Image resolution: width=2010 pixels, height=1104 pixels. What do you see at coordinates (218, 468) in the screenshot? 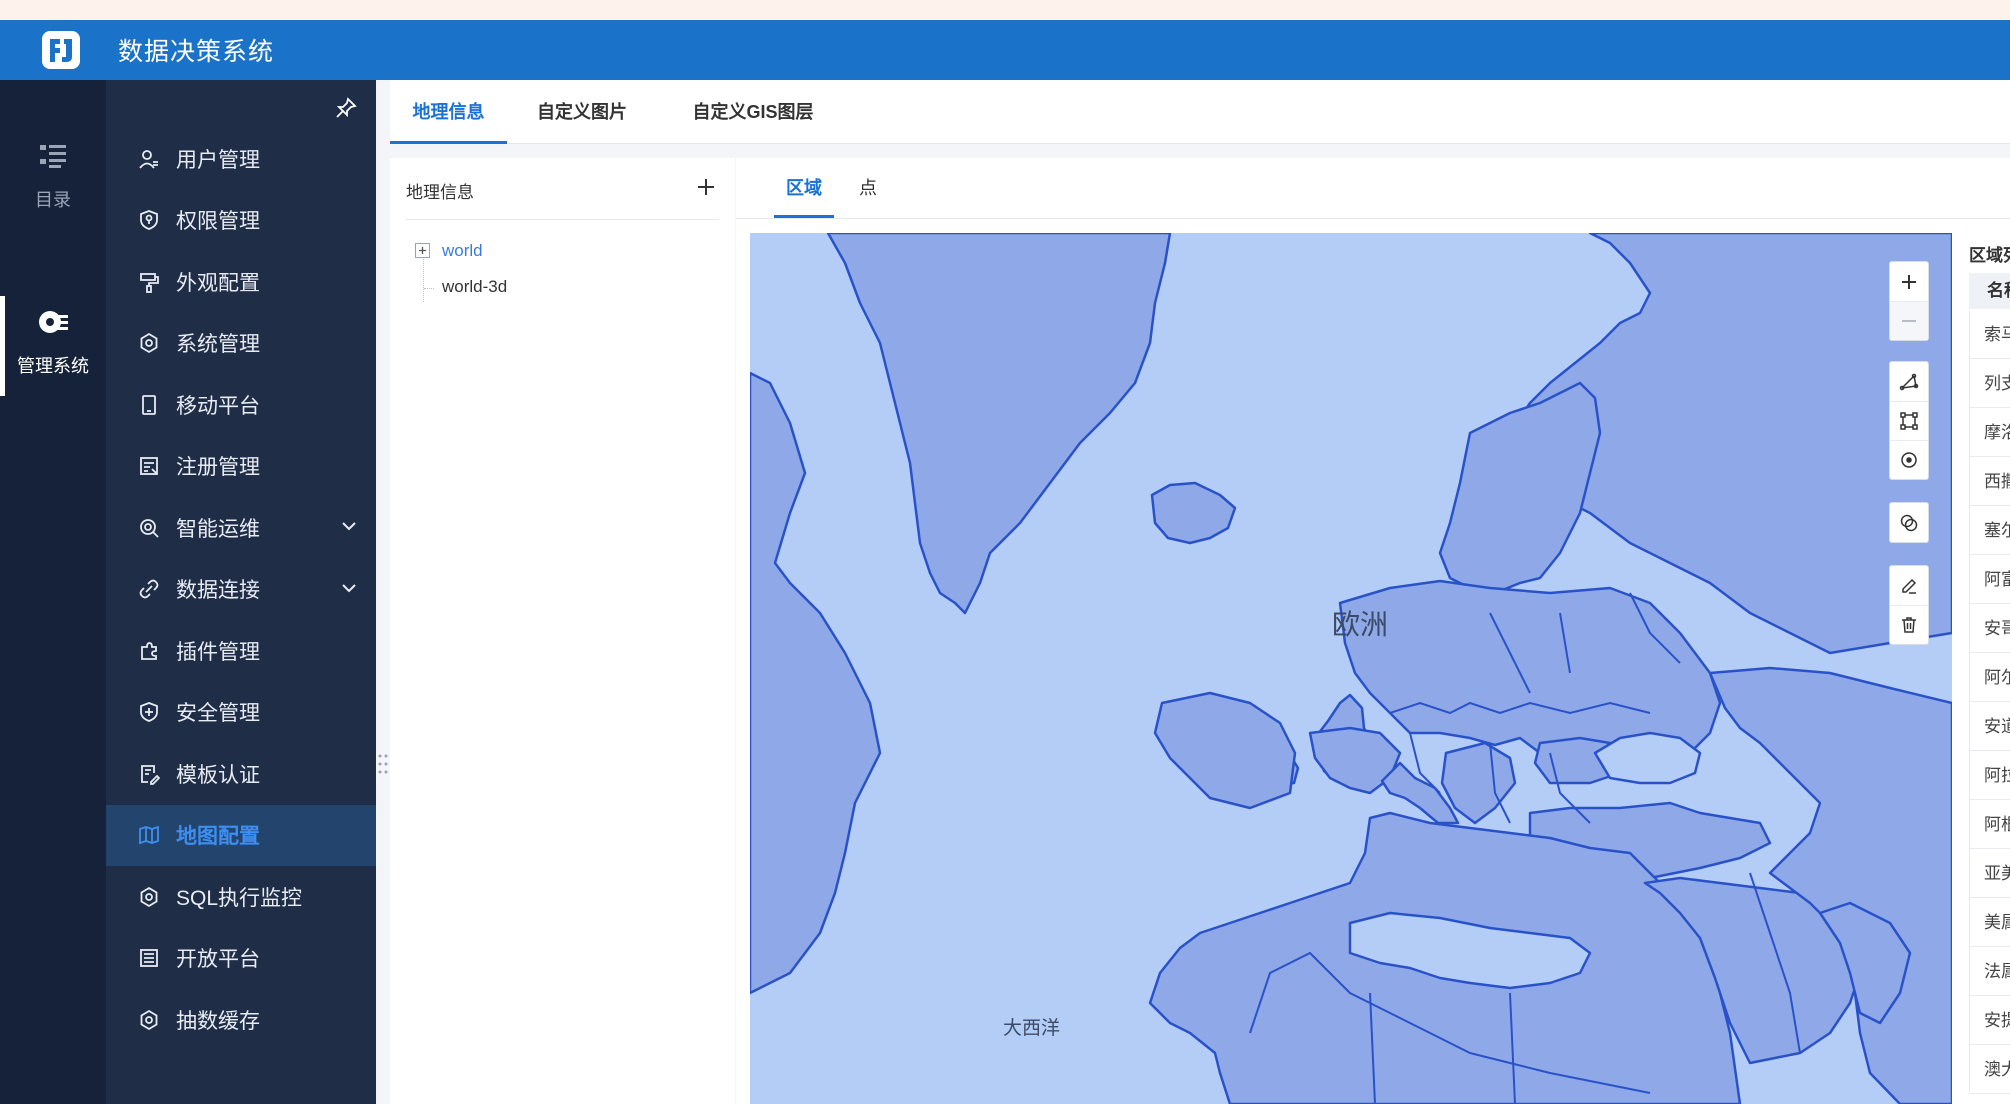
I see `sidebar-item-label: 注册管理` at bounding box center [218, 468].